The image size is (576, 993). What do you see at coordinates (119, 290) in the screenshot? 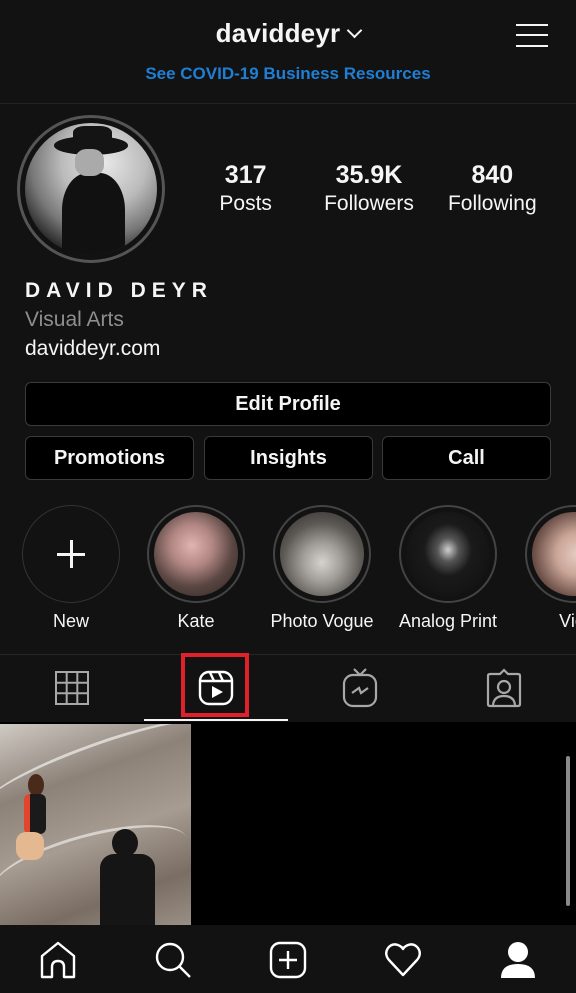
I see `display-name: DAVID DEYR` at bounding box center [119, 290].